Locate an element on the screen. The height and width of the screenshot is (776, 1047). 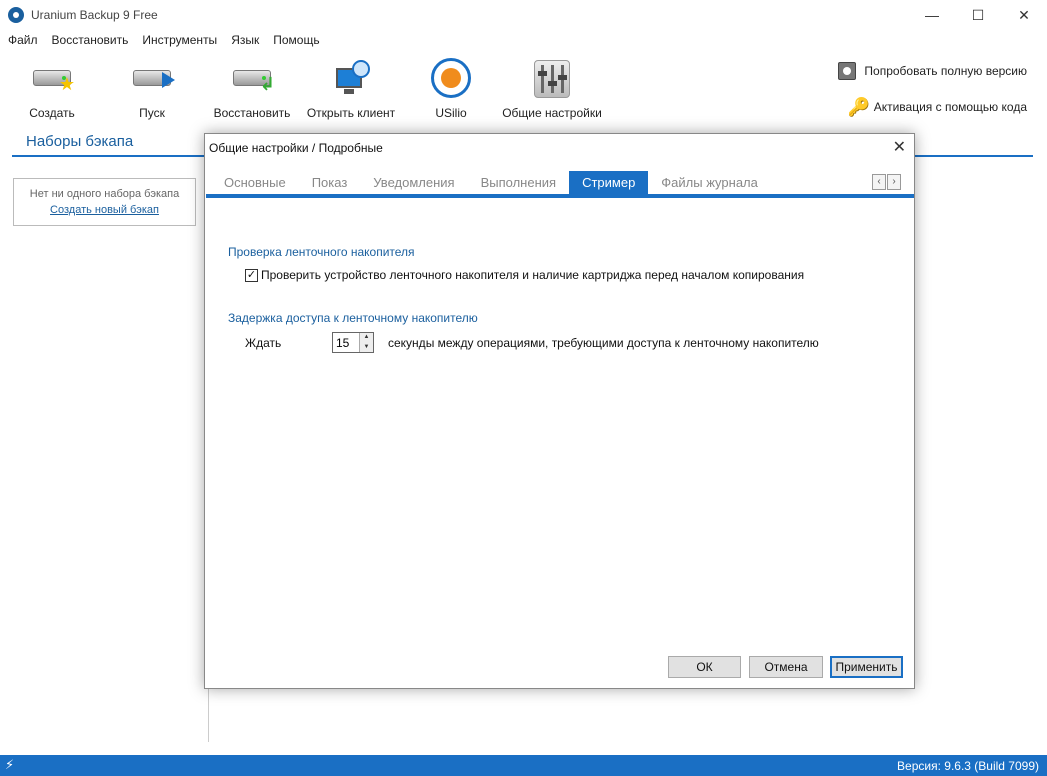
menu-tools: Инструменты is located at coordinates (179, 40).